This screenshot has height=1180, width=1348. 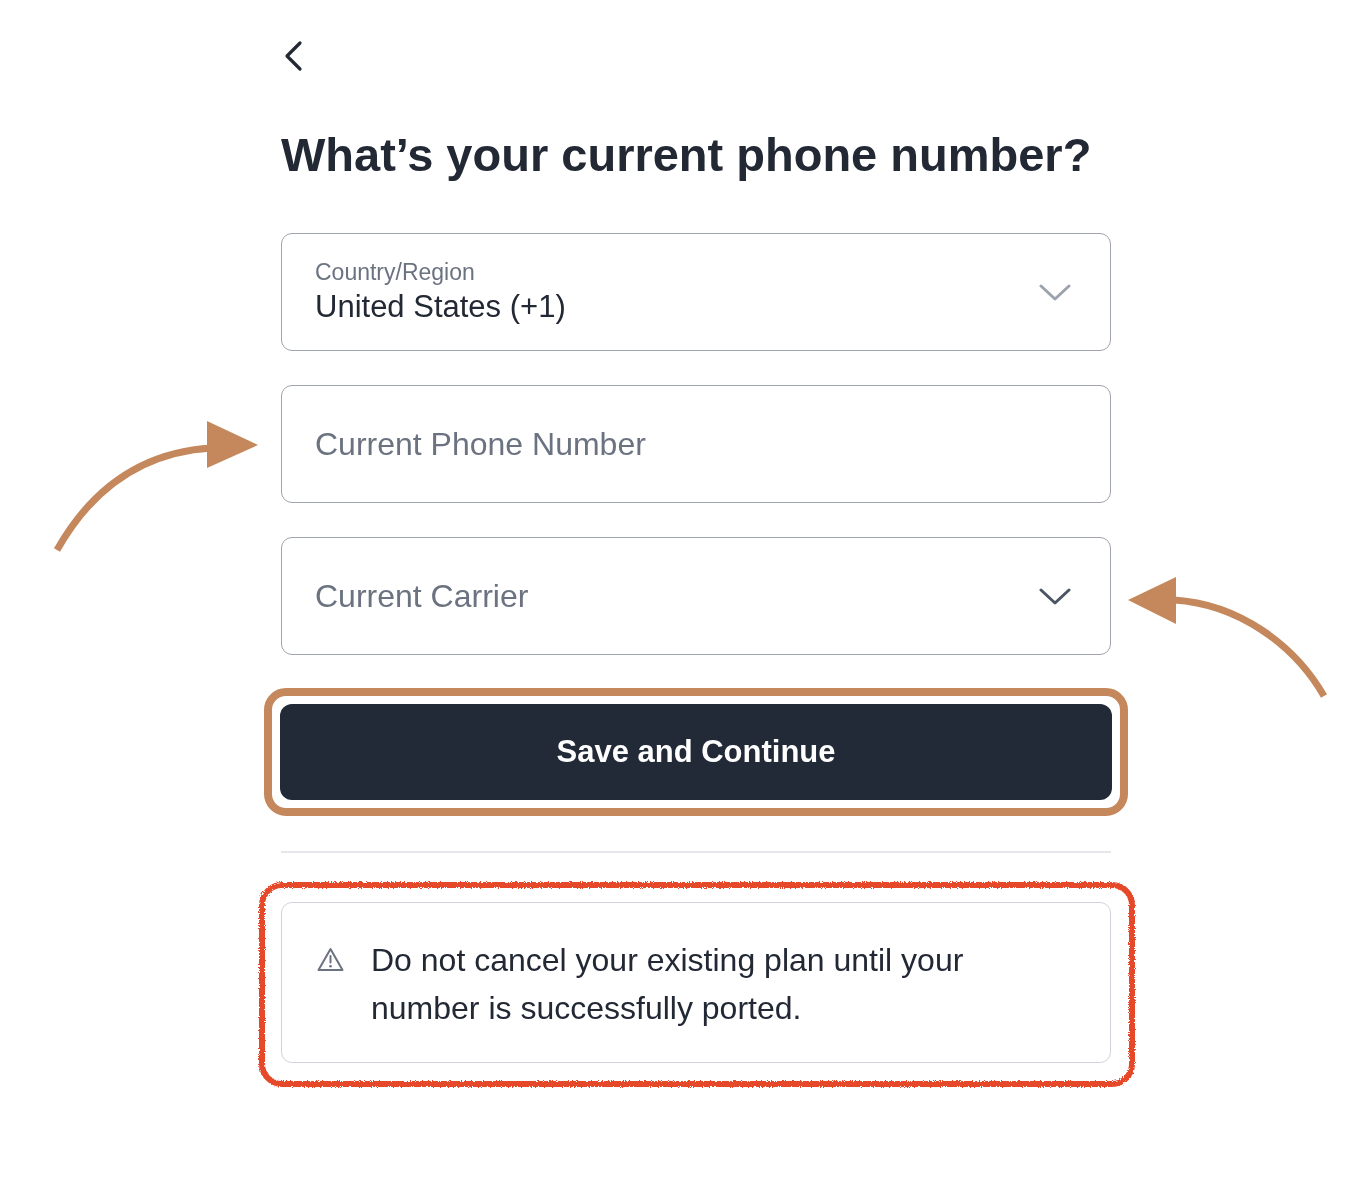 What do you see at coordinates (696, 752) in the screenshot?
I see `save-button: Save and Continue` at bounding box center [696, 752].